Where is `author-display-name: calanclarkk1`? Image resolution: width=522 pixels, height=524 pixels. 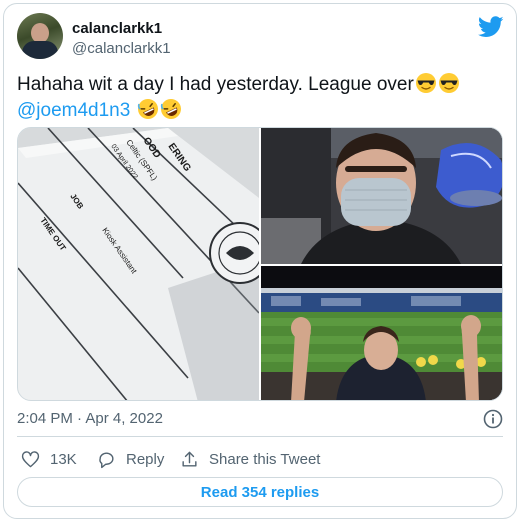 author-display-name: calanclarkk1 is located at coordinates (117, 28).